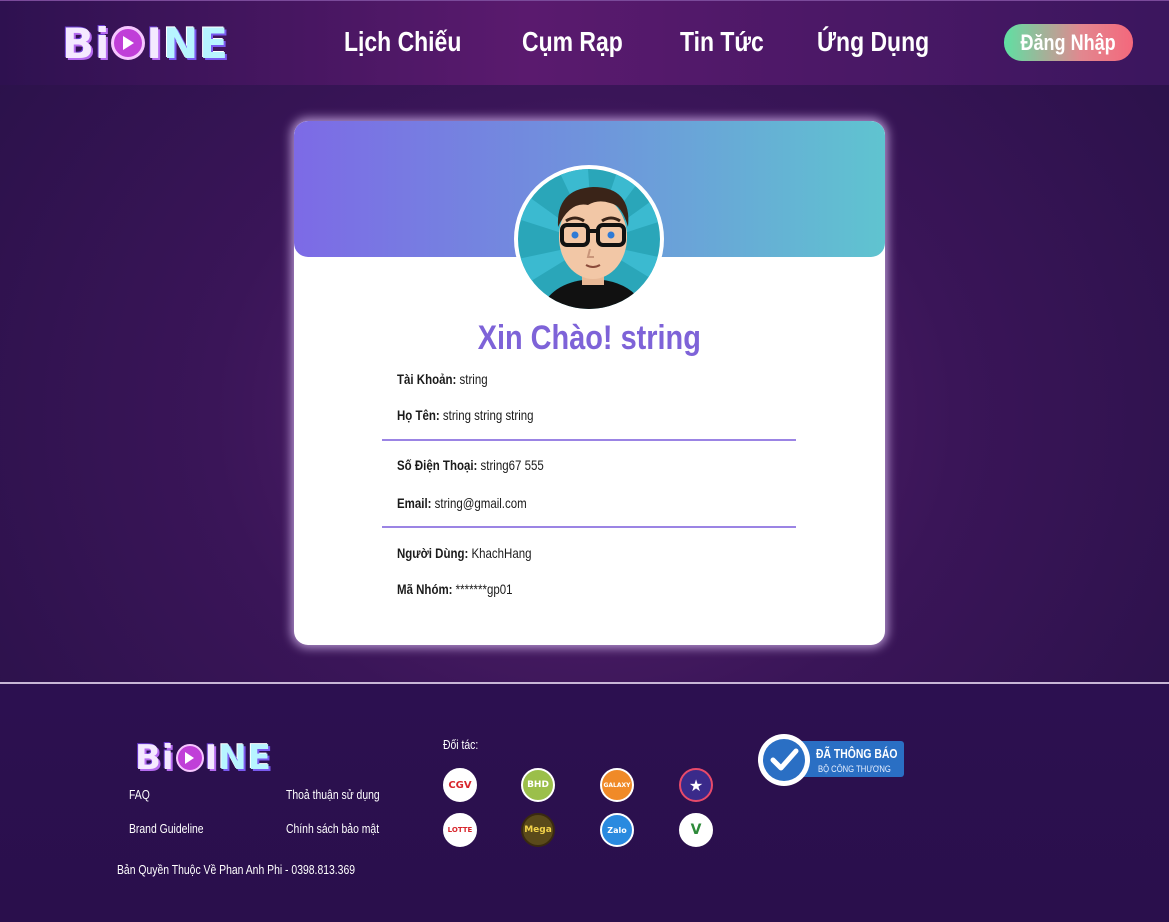 The height and width of the screenshot is (922, 1169). I want to click on field-value: KhachHang, so click(501, 553).